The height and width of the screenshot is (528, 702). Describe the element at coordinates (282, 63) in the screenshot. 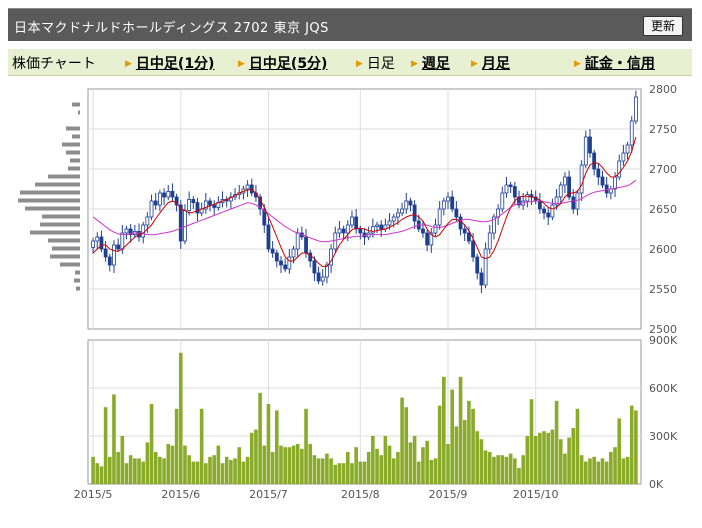

I see `tab-intraday-5min: ▶ 日中足(5分)` at that location.